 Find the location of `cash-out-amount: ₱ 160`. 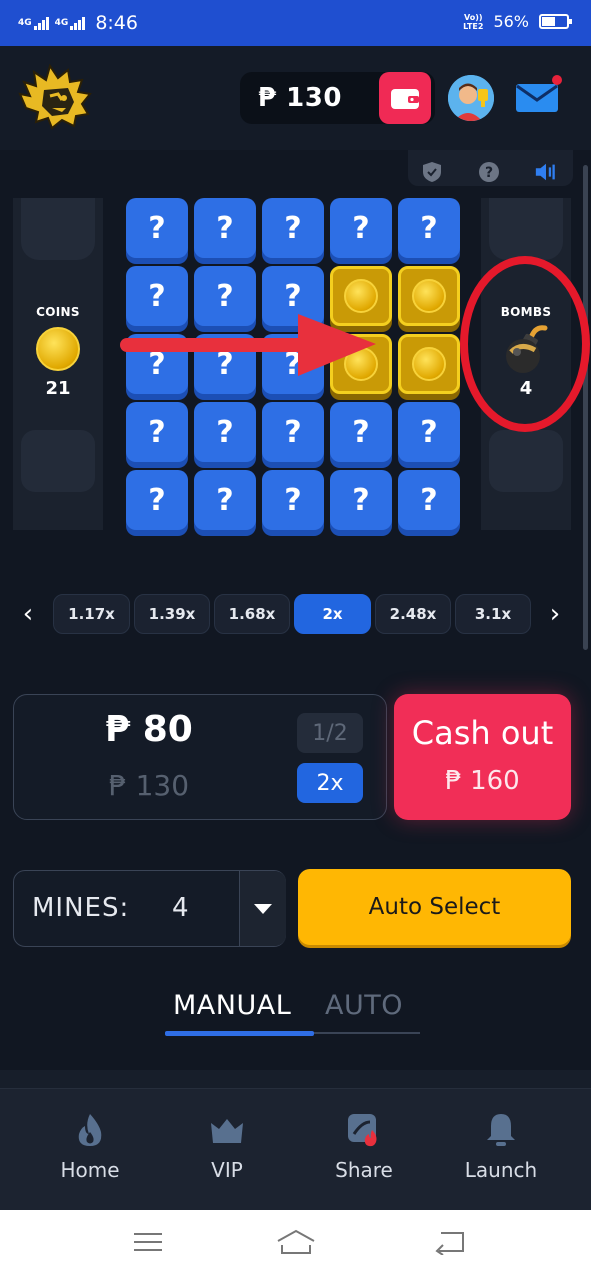

cash-out-amount: ₱ 160 is located at coordinates (482, 781).